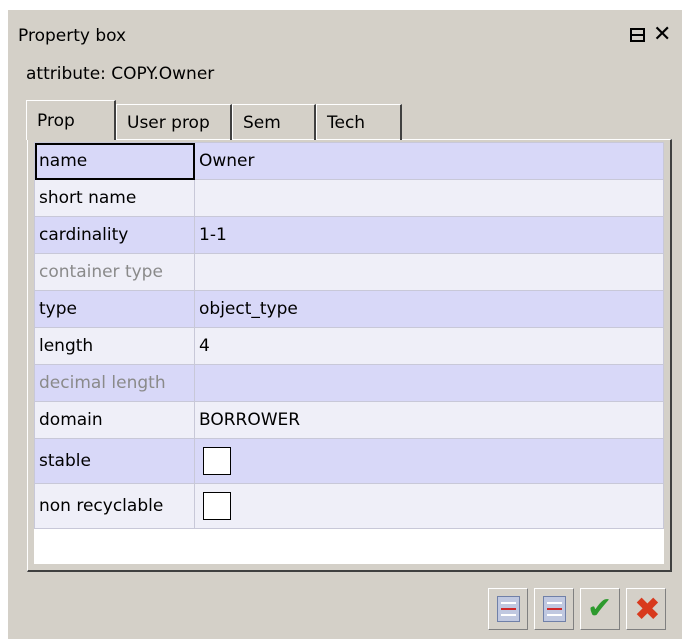 This screenshot has width=682, height=639. I want to click on tab-prop: Prop, so click(71, 120).